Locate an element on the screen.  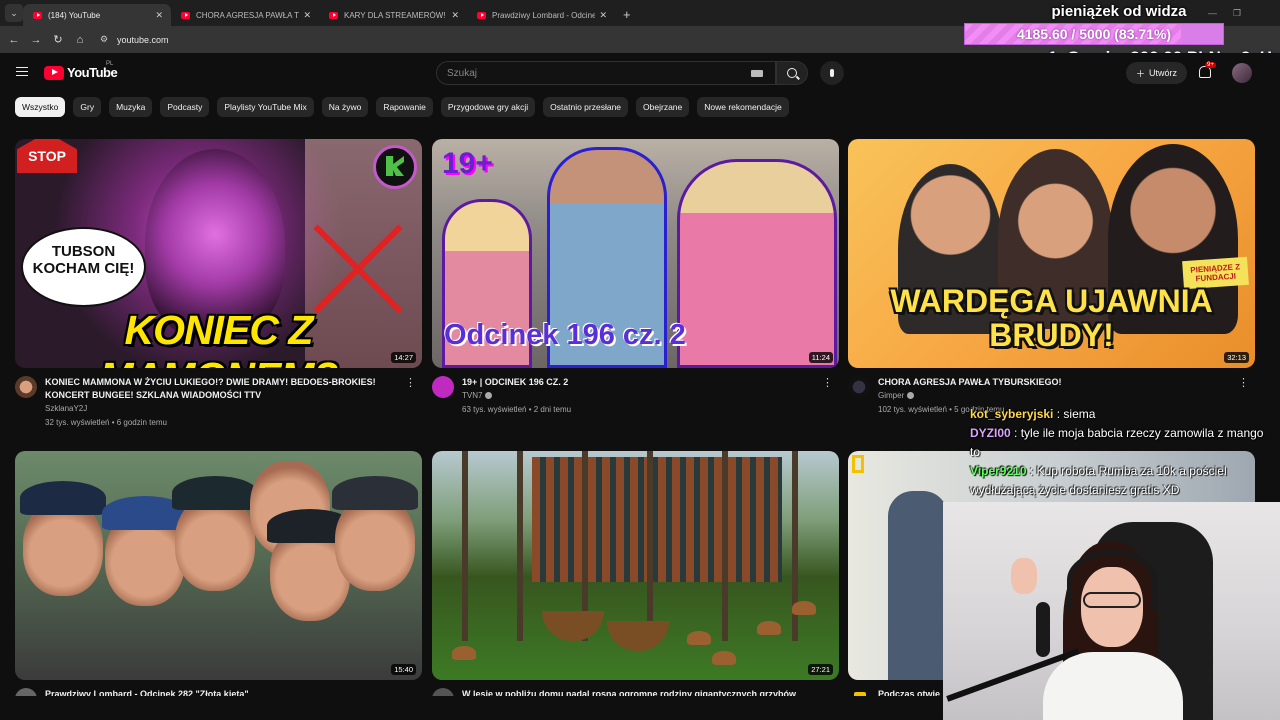
chip-gry: Gry is located at coordinates (87, 107).